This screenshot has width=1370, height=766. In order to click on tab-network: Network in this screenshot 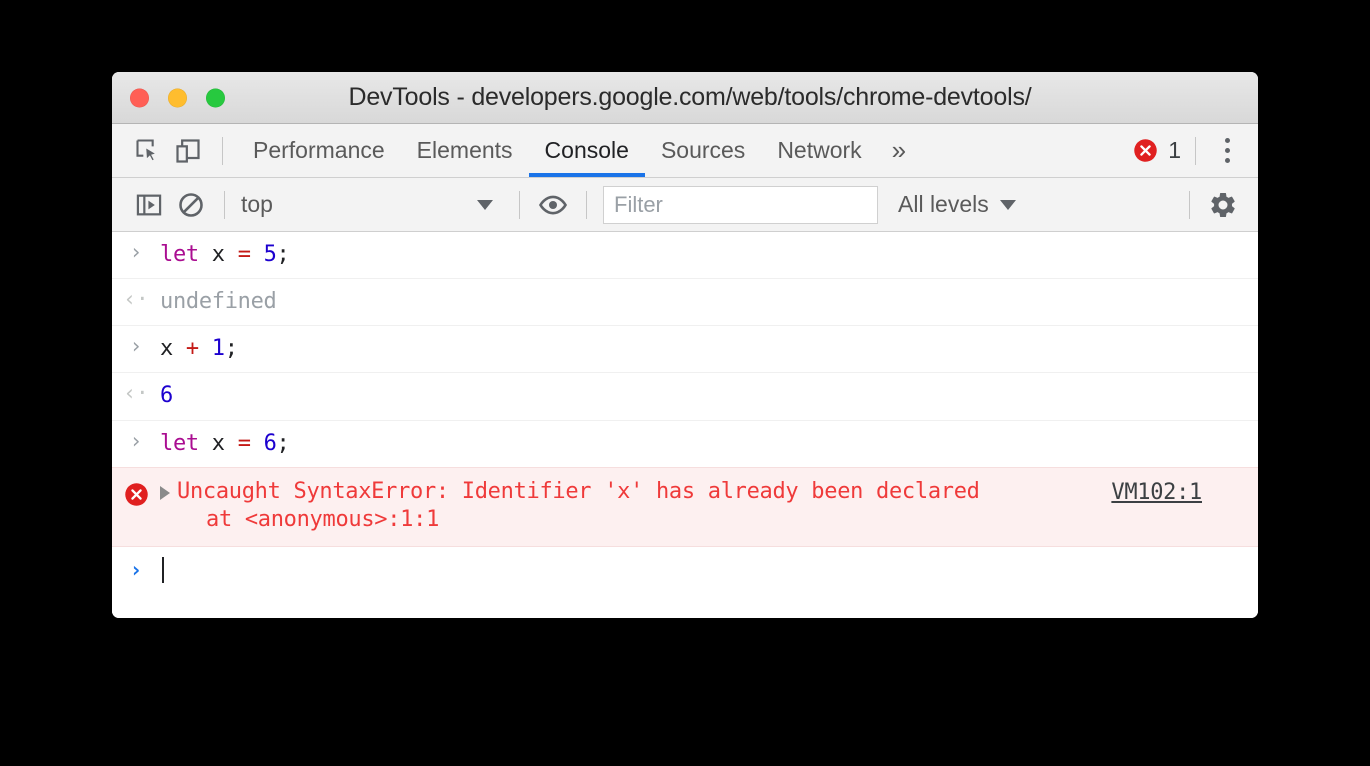, I will do `click(819, 150)`.